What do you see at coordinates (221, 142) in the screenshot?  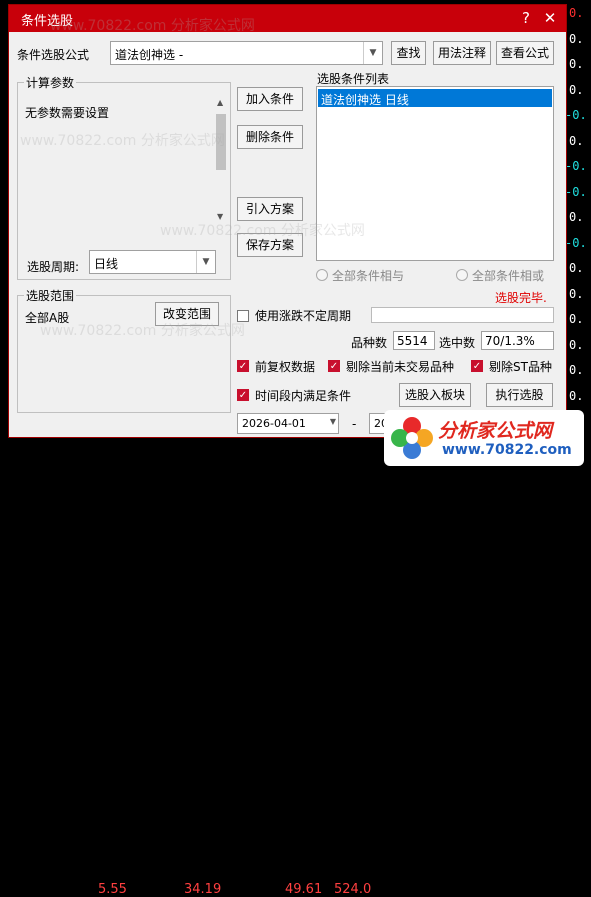 I see `scroll-thumb` at bounding box center [221, 142].